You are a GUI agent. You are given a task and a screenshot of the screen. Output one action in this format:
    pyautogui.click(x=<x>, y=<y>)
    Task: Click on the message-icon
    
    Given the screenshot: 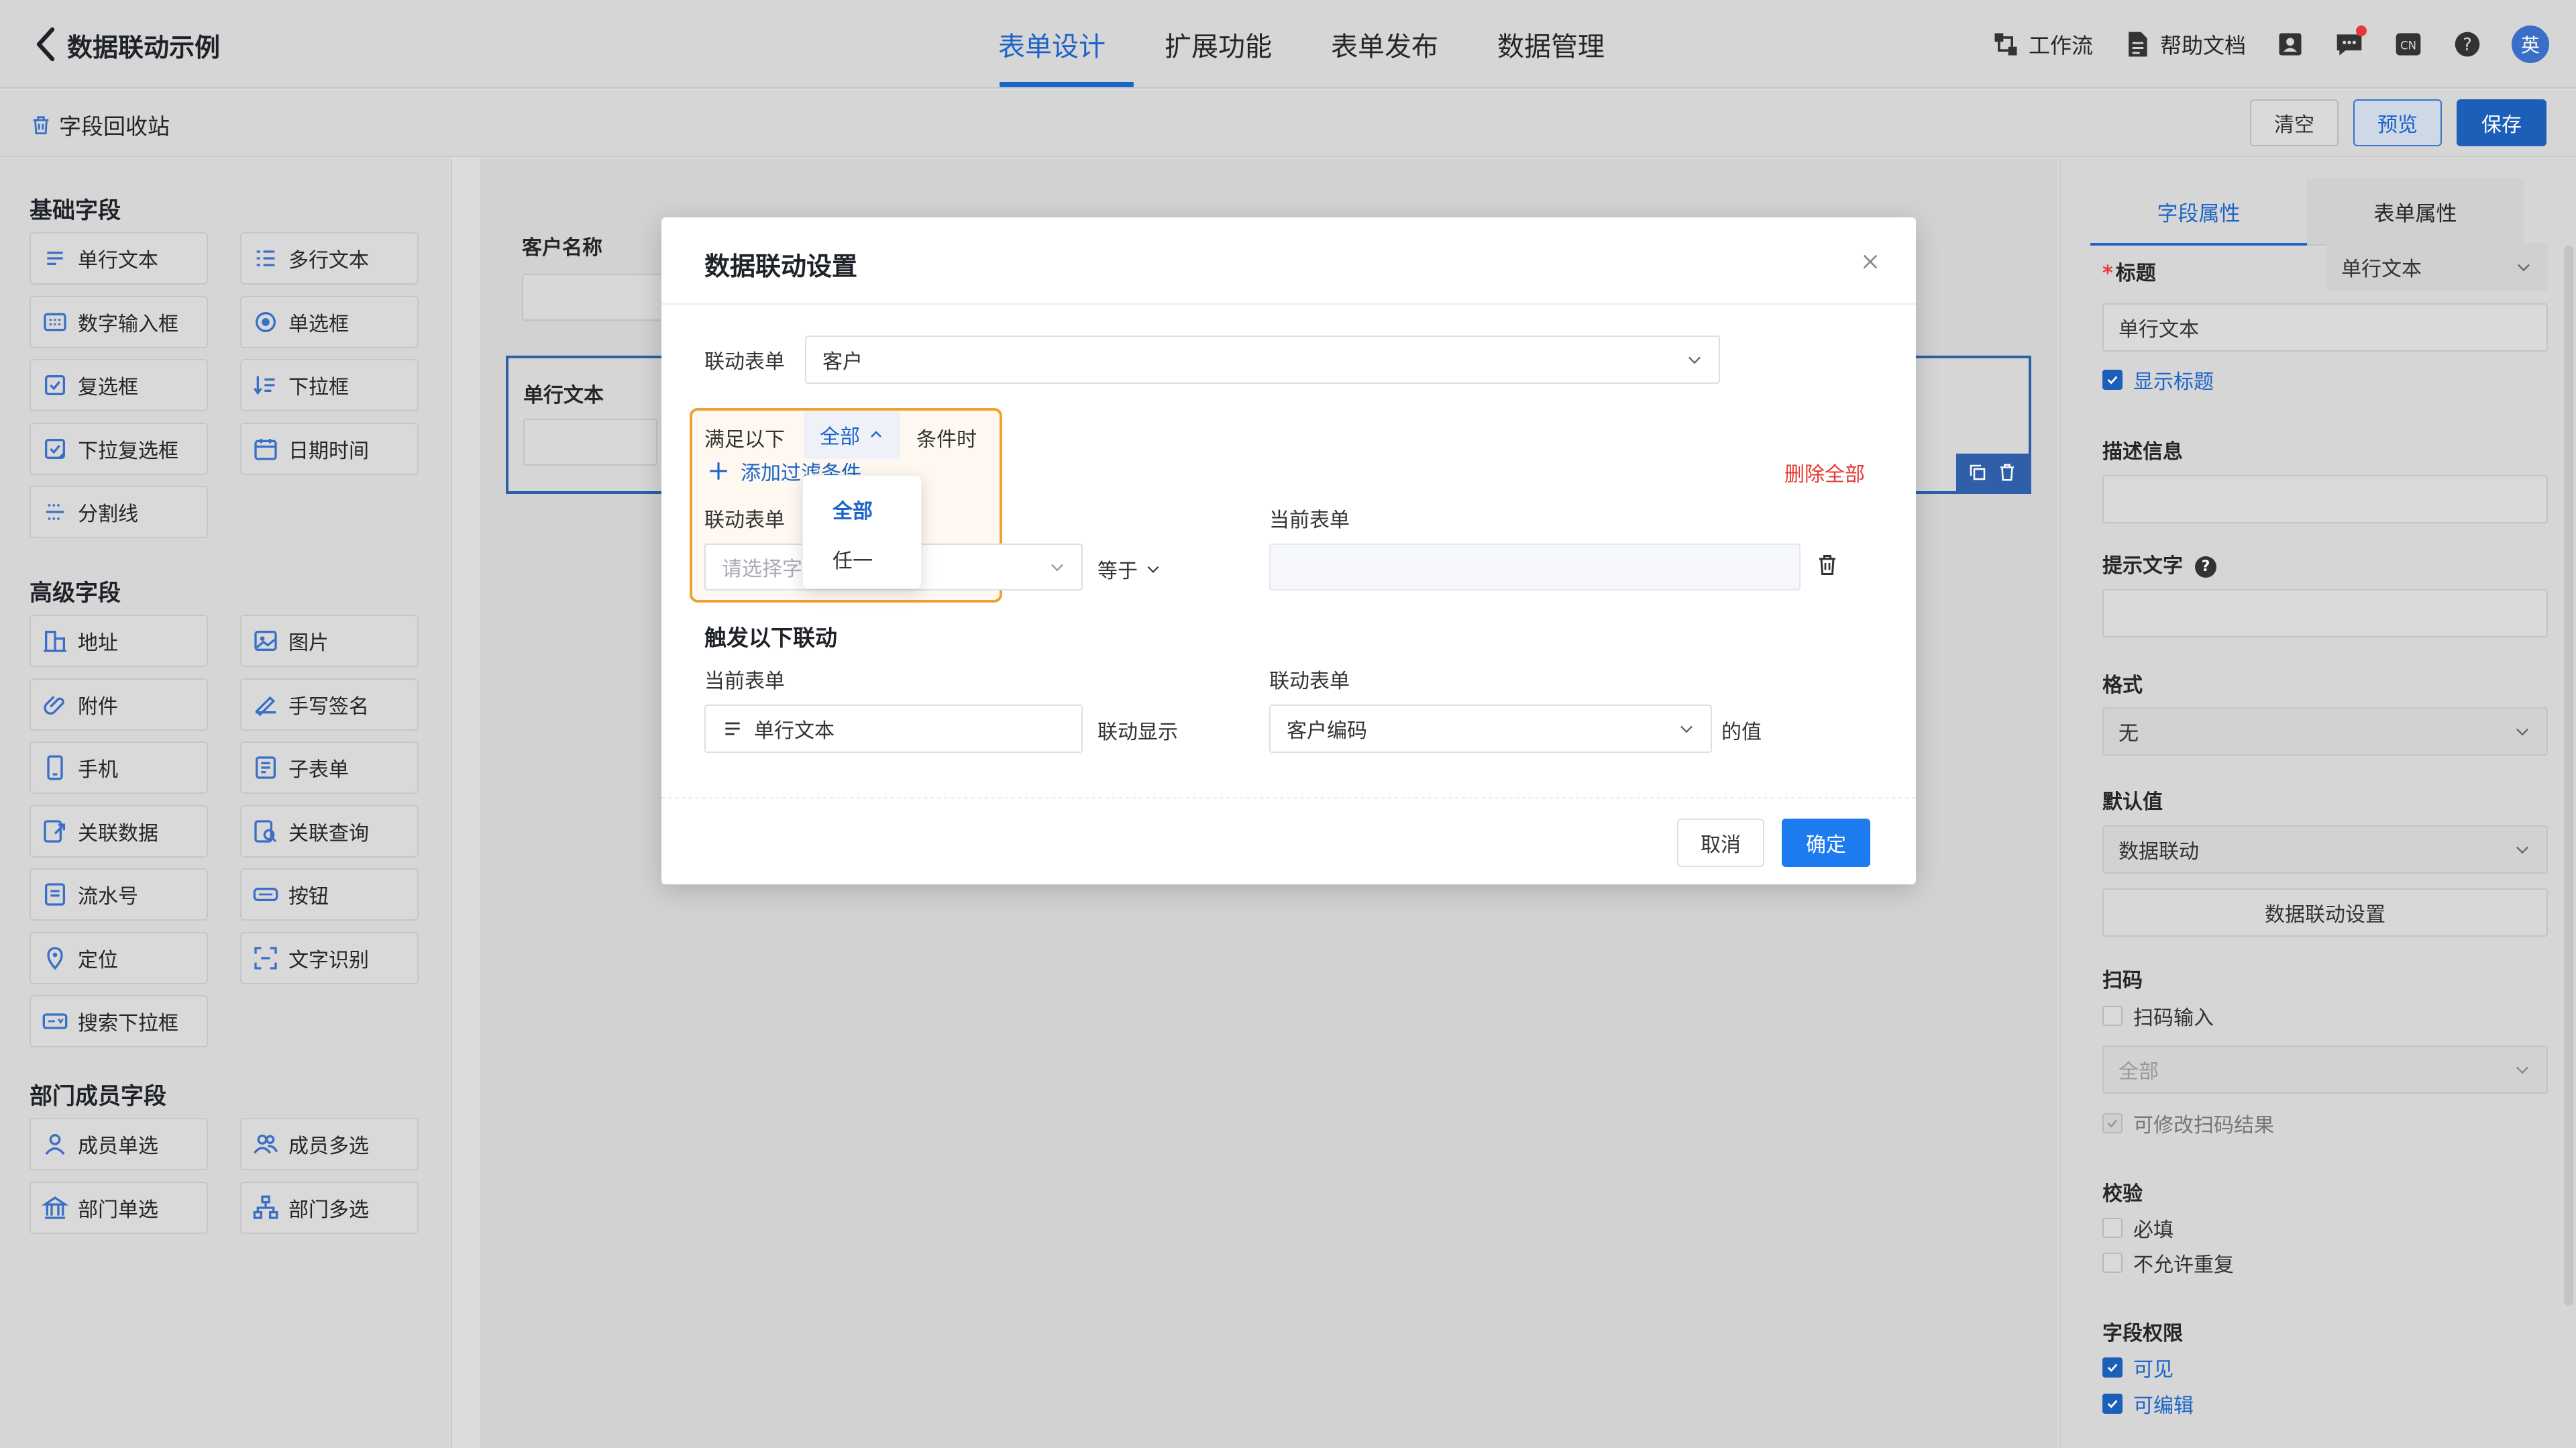 What is the action you would take?
    pyautogui.click(x=2350, y=42)
    